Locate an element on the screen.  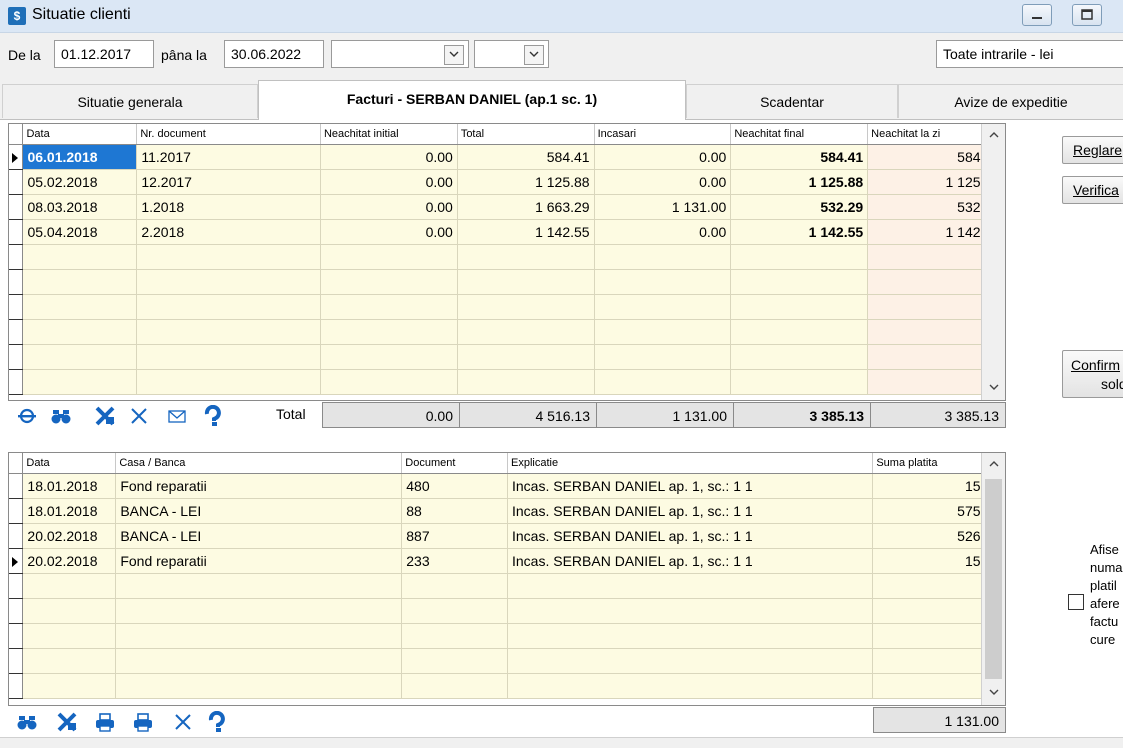
column-header: Document is located at coordinates (454, 463).